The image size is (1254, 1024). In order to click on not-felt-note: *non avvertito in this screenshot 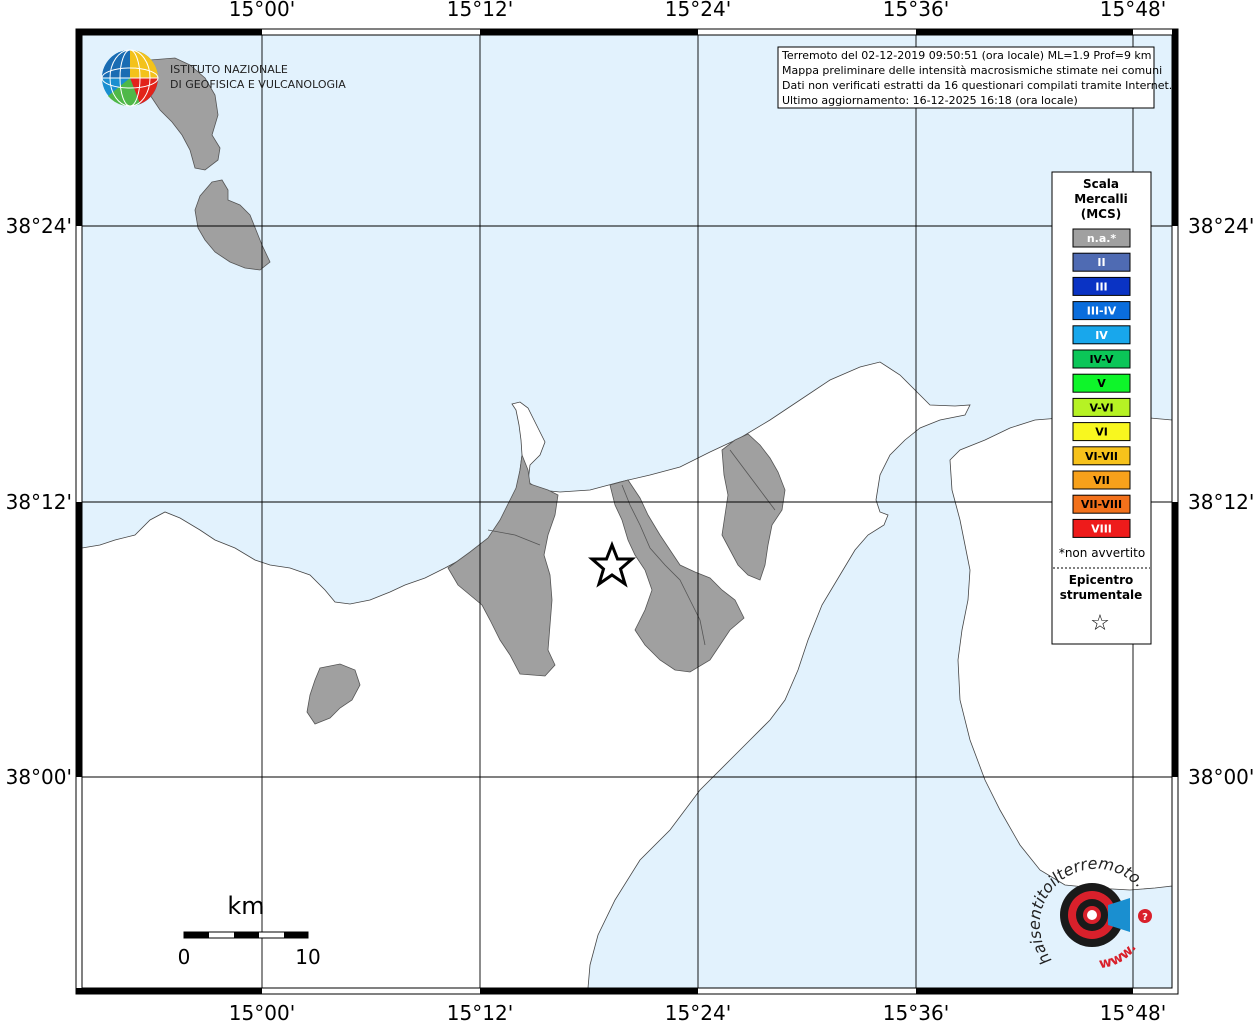, I will do `click(1102, 553)`.